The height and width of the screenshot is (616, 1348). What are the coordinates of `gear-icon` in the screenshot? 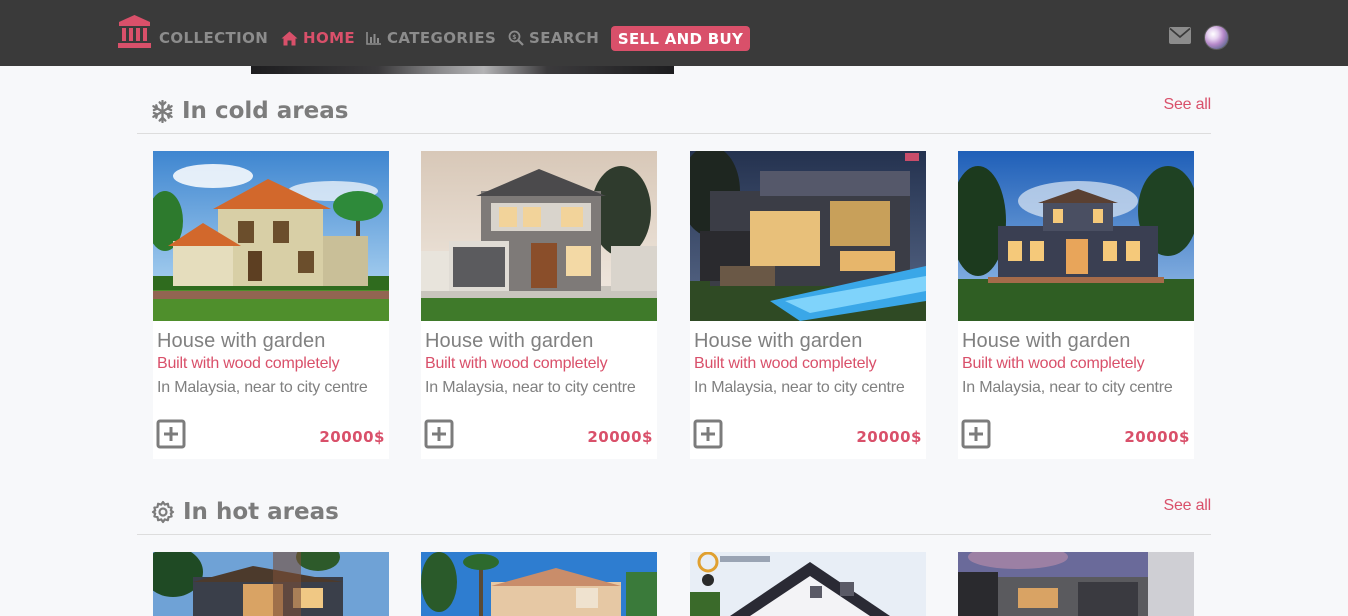 It's located at (163, 512).